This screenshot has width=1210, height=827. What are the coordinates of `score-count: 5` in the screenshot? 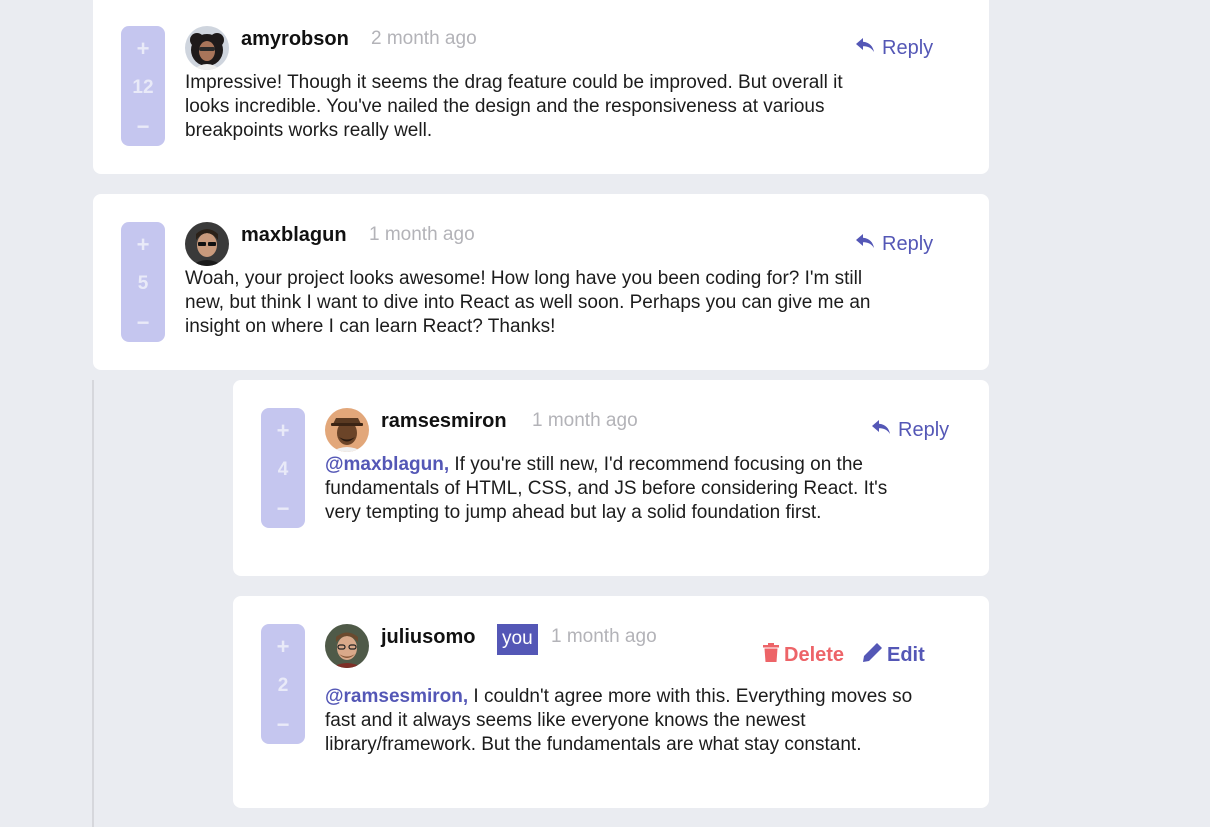 It's located at (143, 283).